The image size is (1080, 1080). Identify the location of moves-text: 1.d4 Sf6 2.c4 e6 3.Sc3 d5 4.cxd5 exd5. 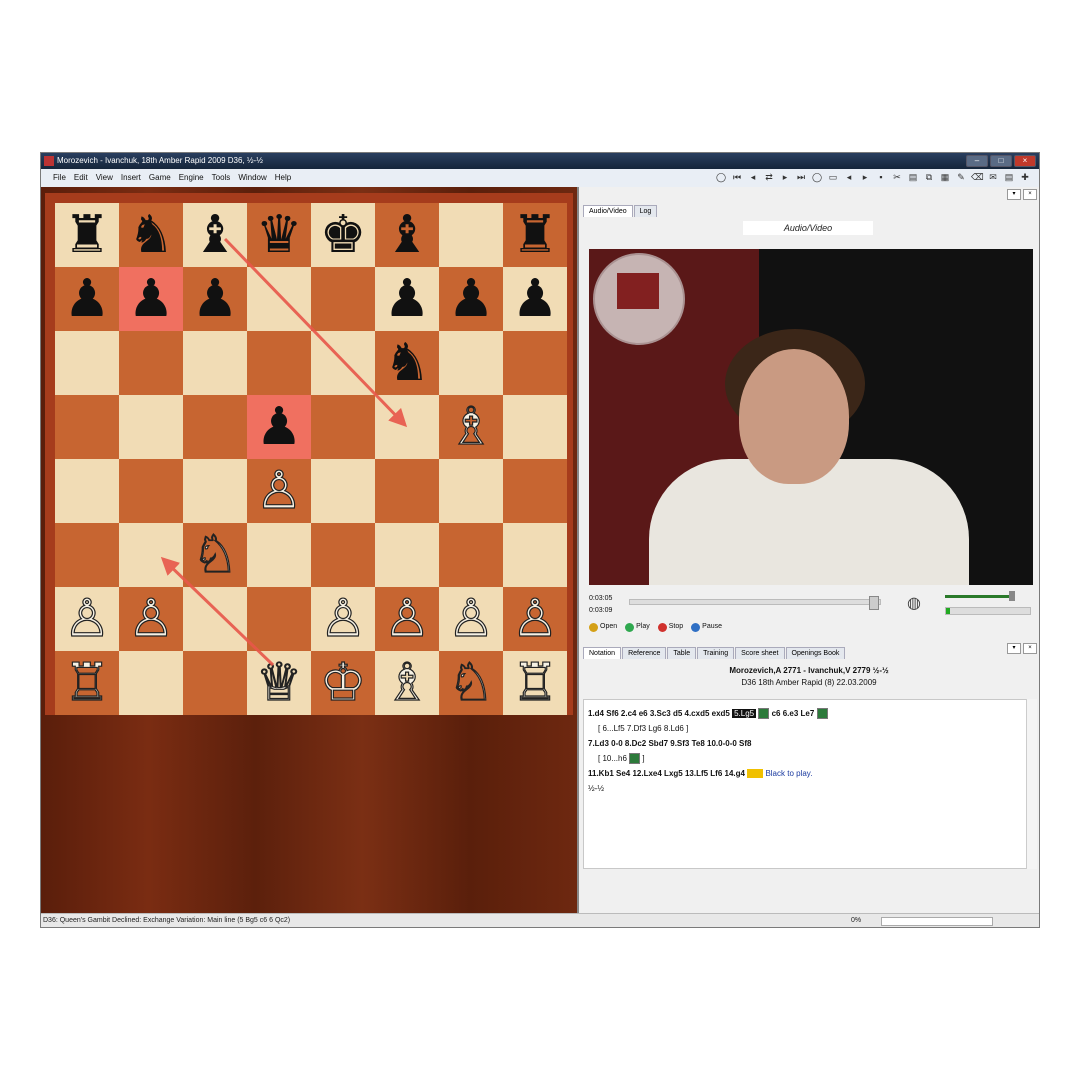
(659, 713).